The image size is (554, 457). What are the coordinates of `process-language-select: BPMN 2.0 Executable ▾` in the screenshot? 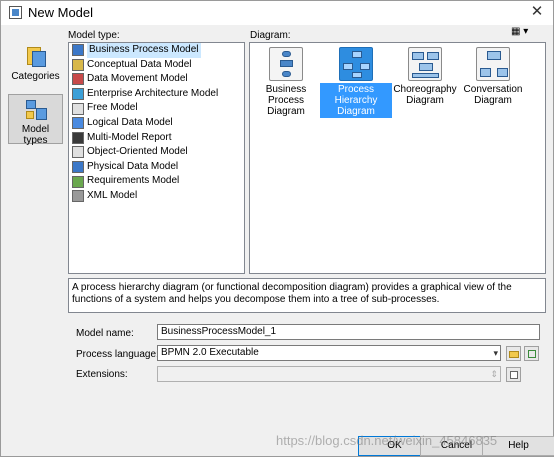 It's located at (329, 353).